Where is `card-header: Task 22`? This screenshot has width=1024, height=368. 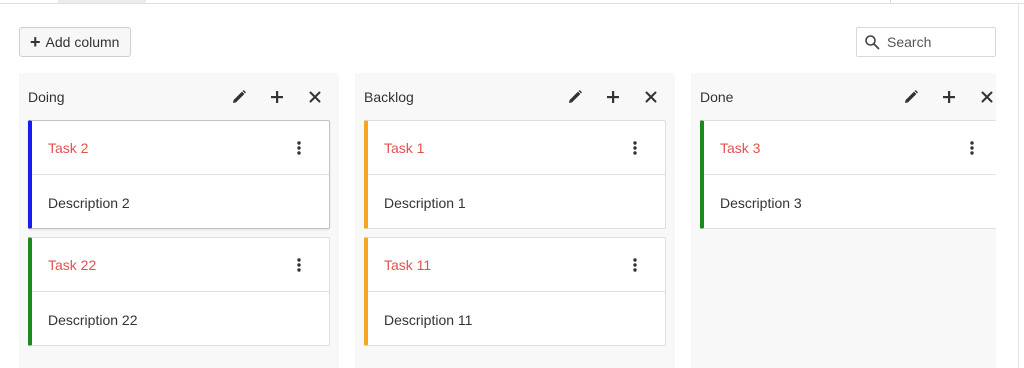 card-header: Task 22 is located at coordinates (180, 265).